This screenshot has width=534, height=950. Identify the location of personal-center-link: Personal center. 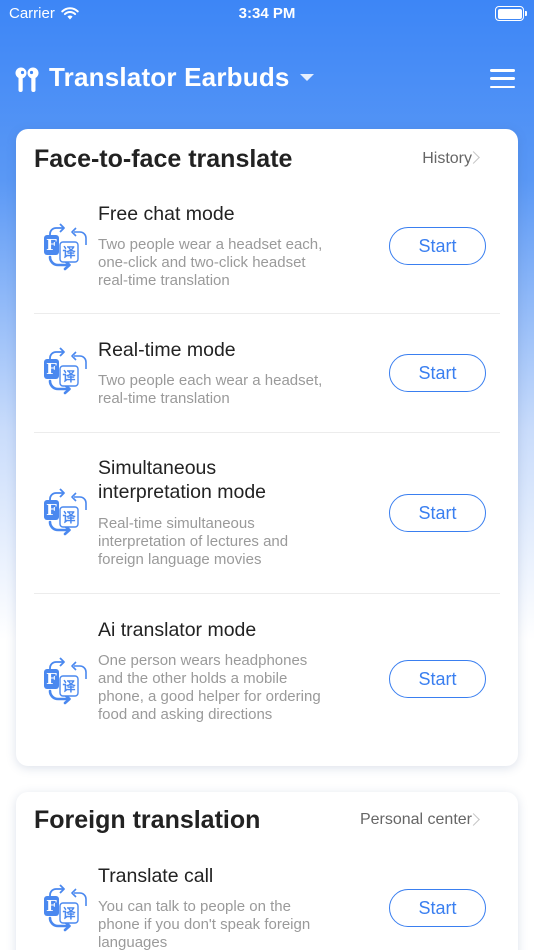
(416, 820).